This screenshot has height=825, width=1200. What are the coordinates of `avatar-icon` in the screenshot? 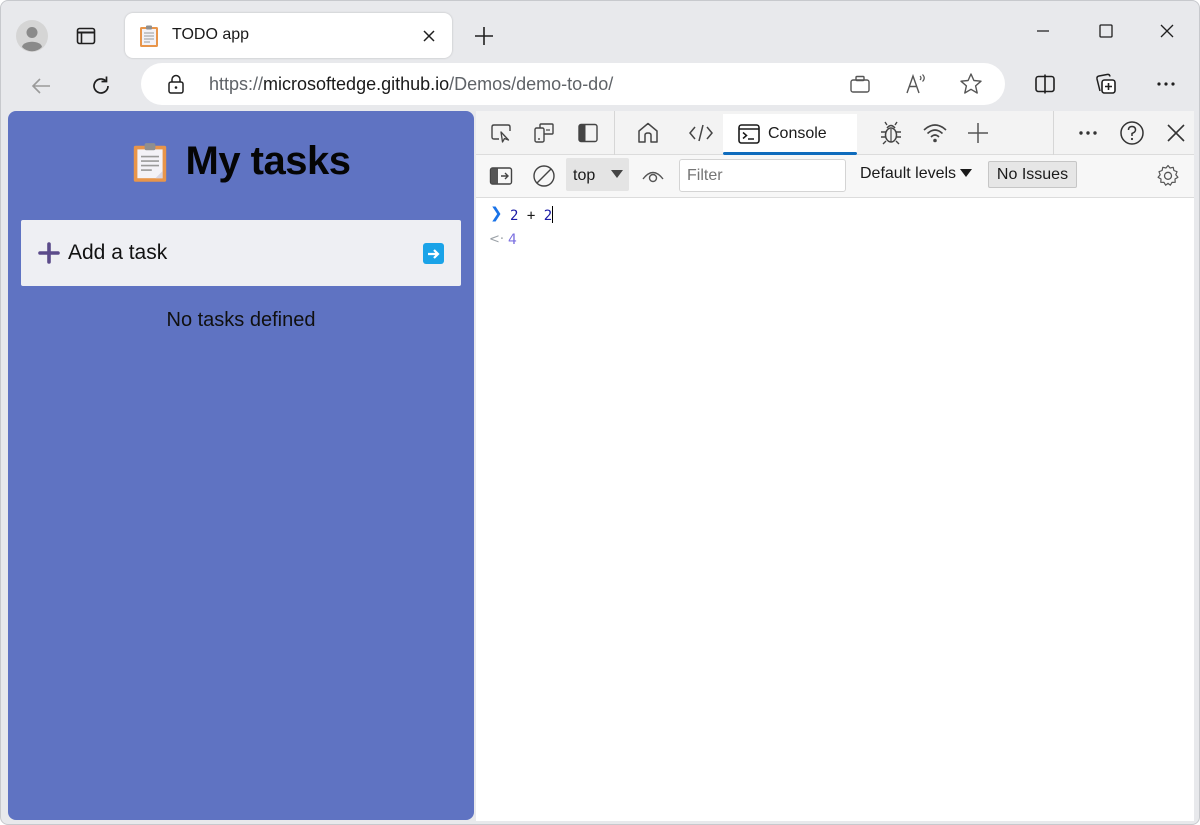 It's located at (32, 36).